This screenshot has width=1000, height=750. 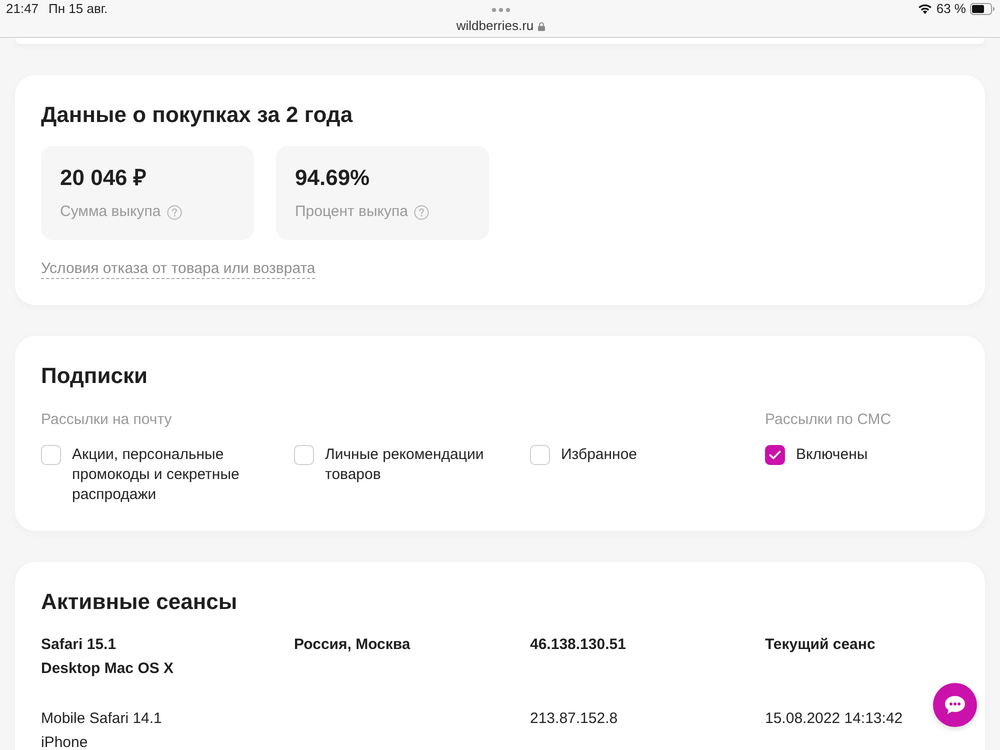 I want to click on lock-icon, so click(x=541, y=26).